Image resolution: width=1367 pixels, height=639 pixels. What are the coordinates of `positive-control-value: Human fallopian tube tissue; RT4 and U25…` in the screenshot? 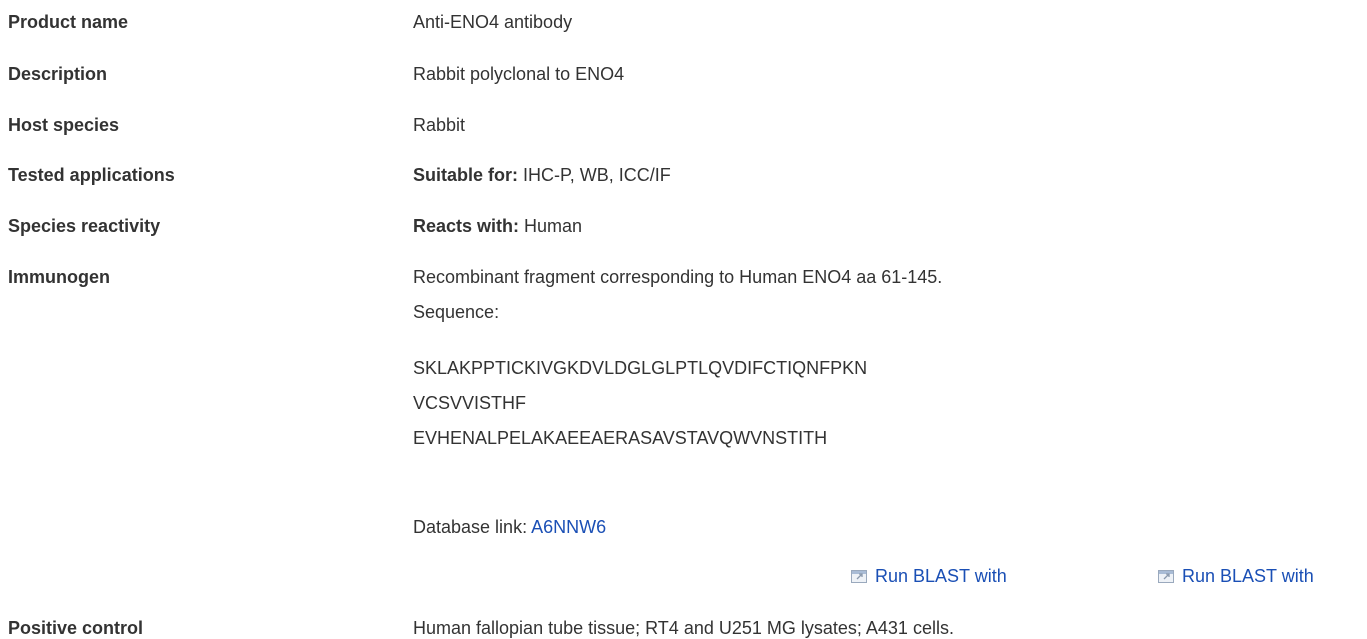 It's located at (683, 628).